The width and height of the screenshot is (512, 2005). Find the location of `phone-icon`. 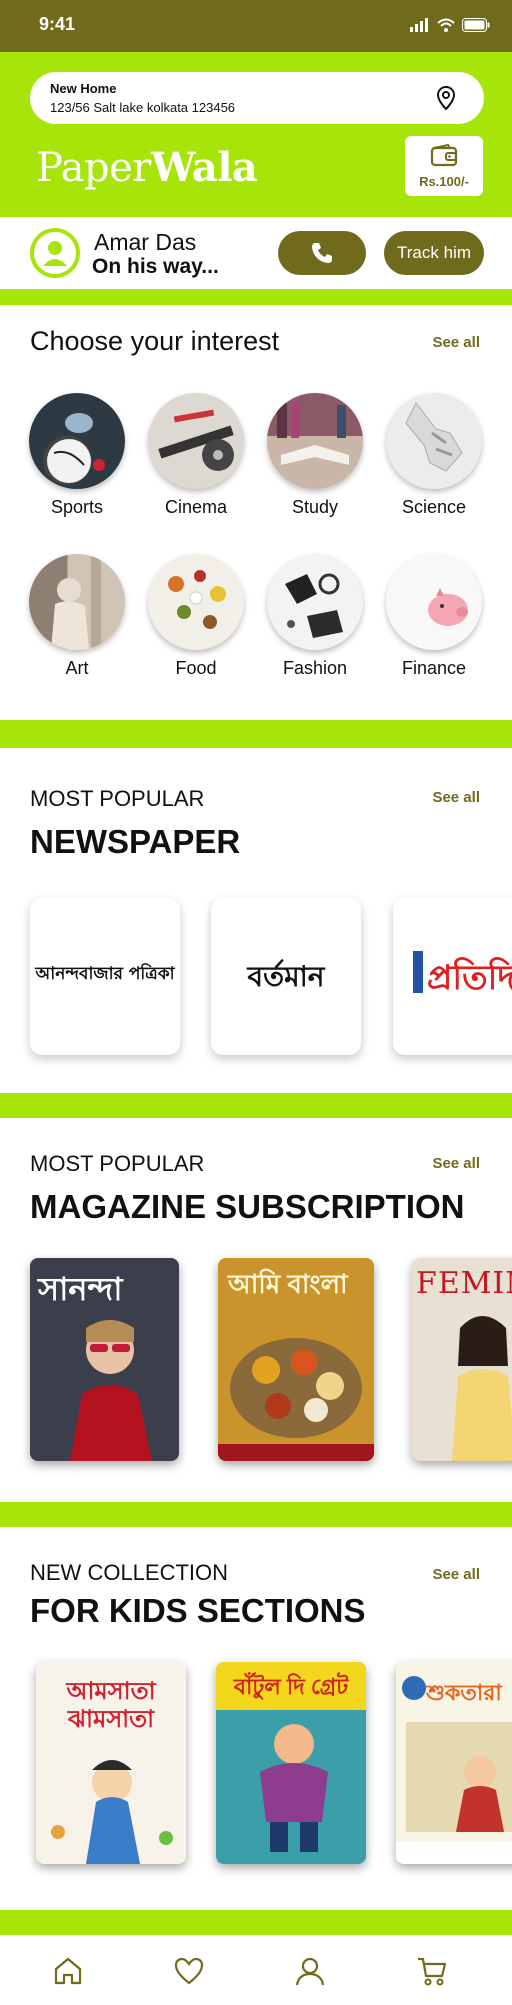

phone-icon is located at coordinates (322, 253).